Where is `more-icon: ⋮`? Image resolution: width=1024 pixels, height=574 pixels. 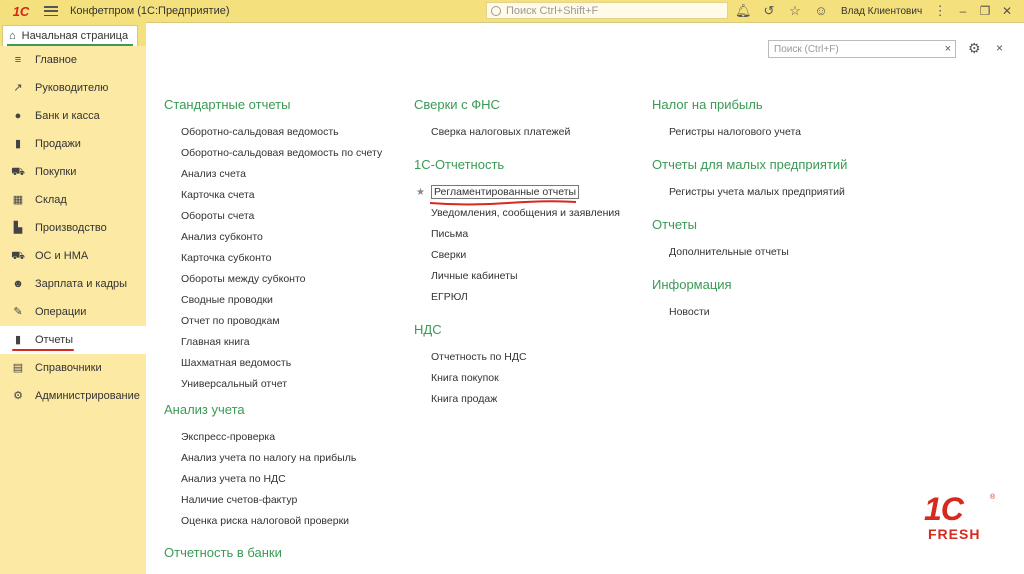 more-icon: ⋮ is located at coordinates (940, 11).